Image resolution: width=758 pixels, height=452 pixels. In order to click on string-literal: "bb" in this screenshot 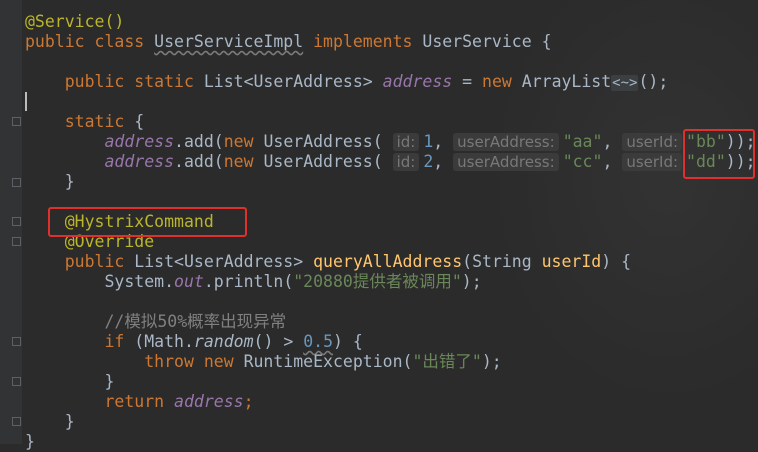, I will do `click(706, 141)`.